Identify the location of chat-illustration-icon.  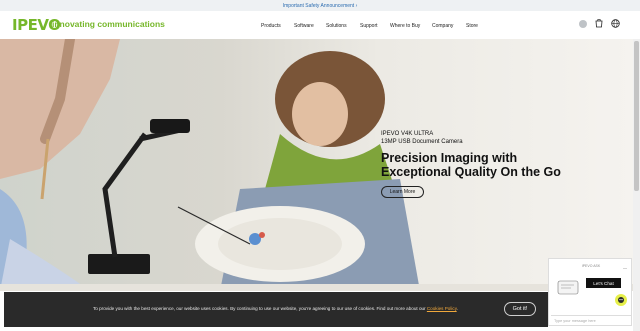
(568, 287).